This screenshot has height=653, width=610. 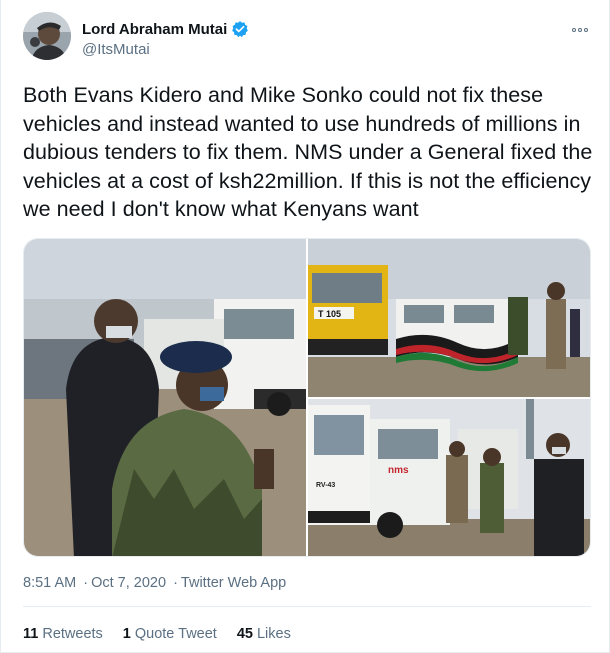 I want to click on retweets-stat: 11 Retweets, so click(x=63, y=634).